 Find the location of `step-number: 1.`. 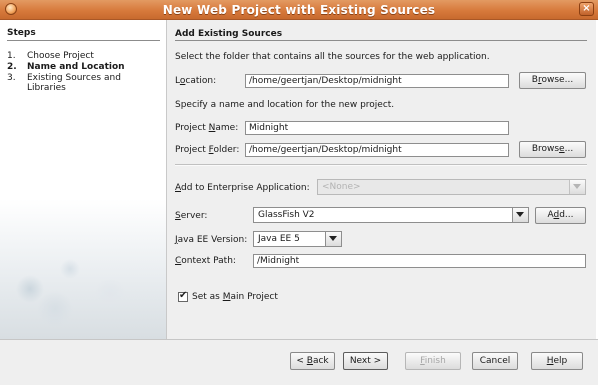

step-number: 1. is located at coordinates (11, 56).